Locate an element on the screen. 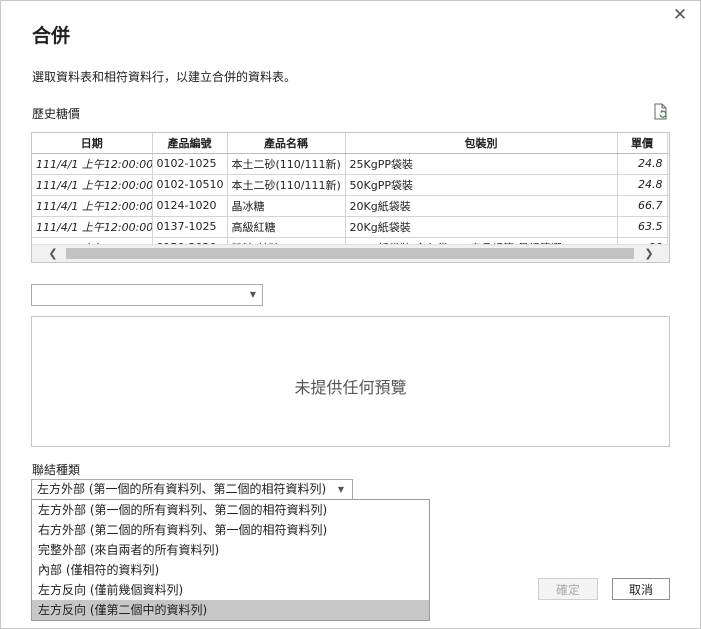 Image resolution: width=701 pixels, height=629 pixels. join-kind-select: 左方外部 (第一個的所有資料列、第二個的相符資料列) ▼ is located at coordinates (192, 489).